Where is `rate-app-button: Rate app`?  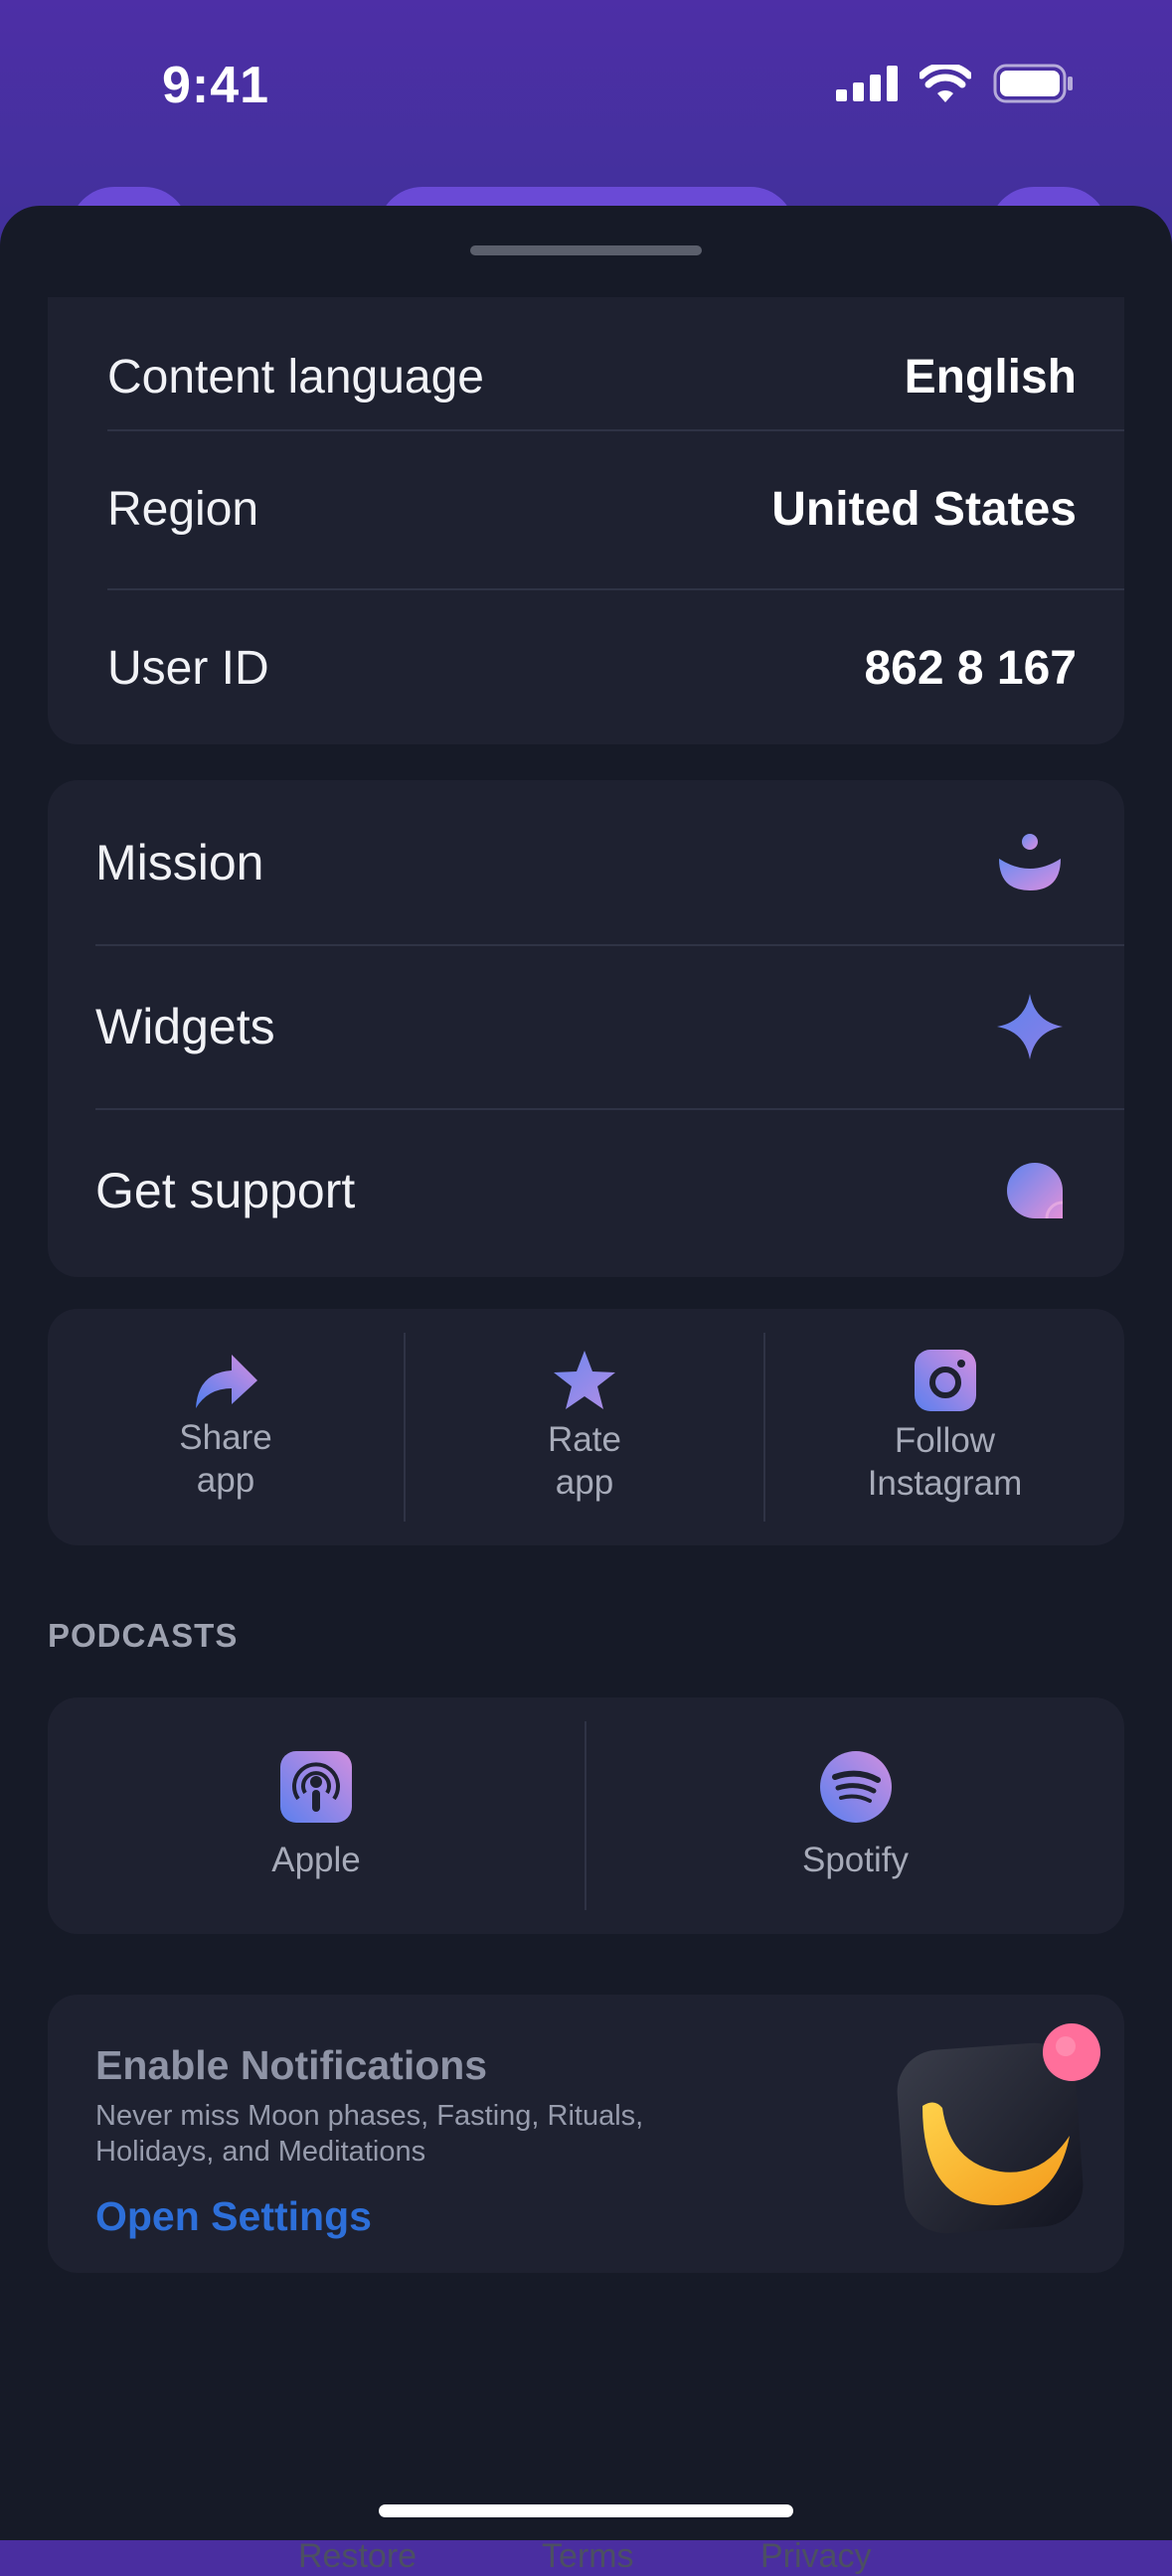 rate-app-button: Rate app is located at coordinates (584, 1427).